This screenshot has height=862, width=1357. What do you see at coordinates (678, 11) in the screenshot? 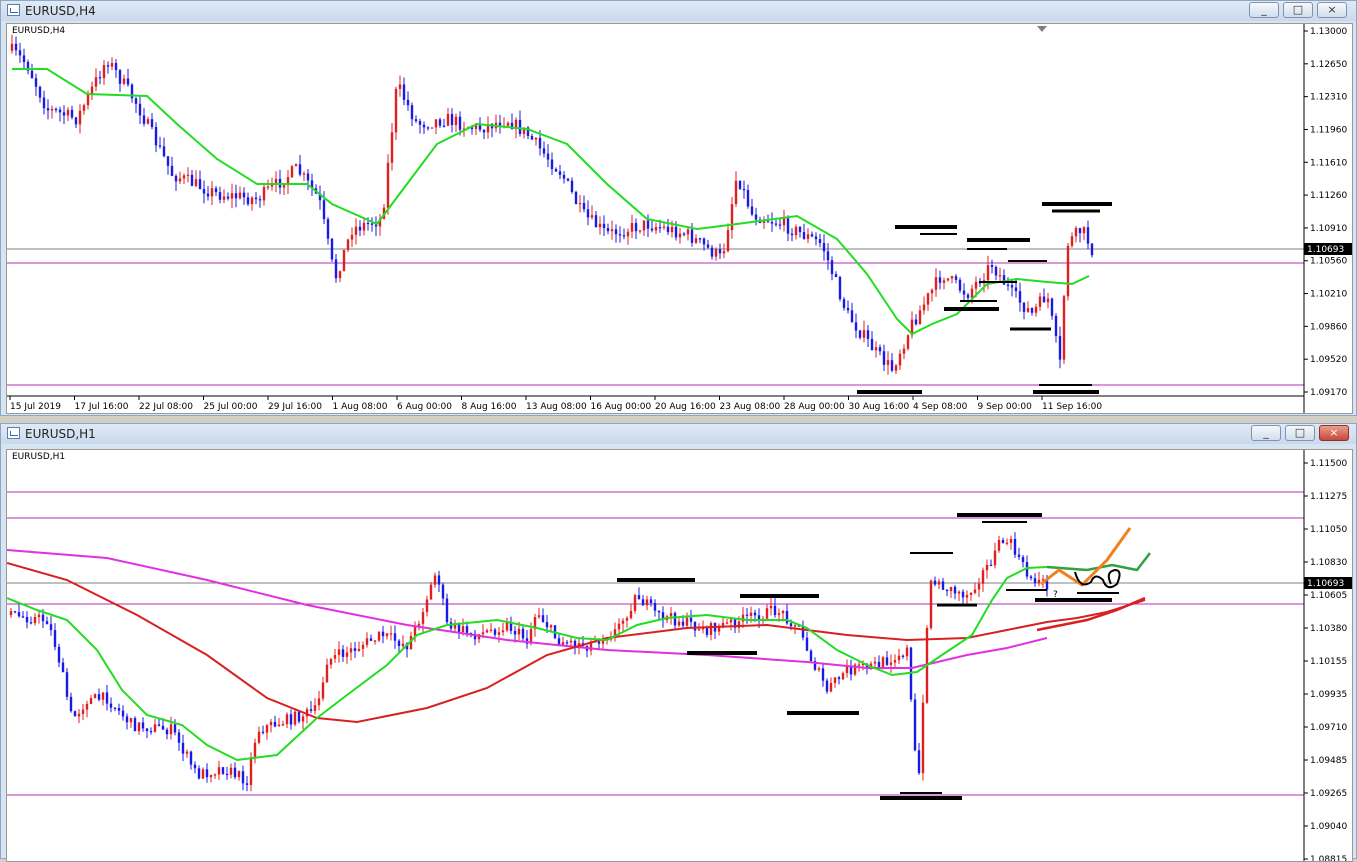
I see `window-titlebar-h4: EURUSD,H4 _ □ ×` at bounding box center [678, 11].